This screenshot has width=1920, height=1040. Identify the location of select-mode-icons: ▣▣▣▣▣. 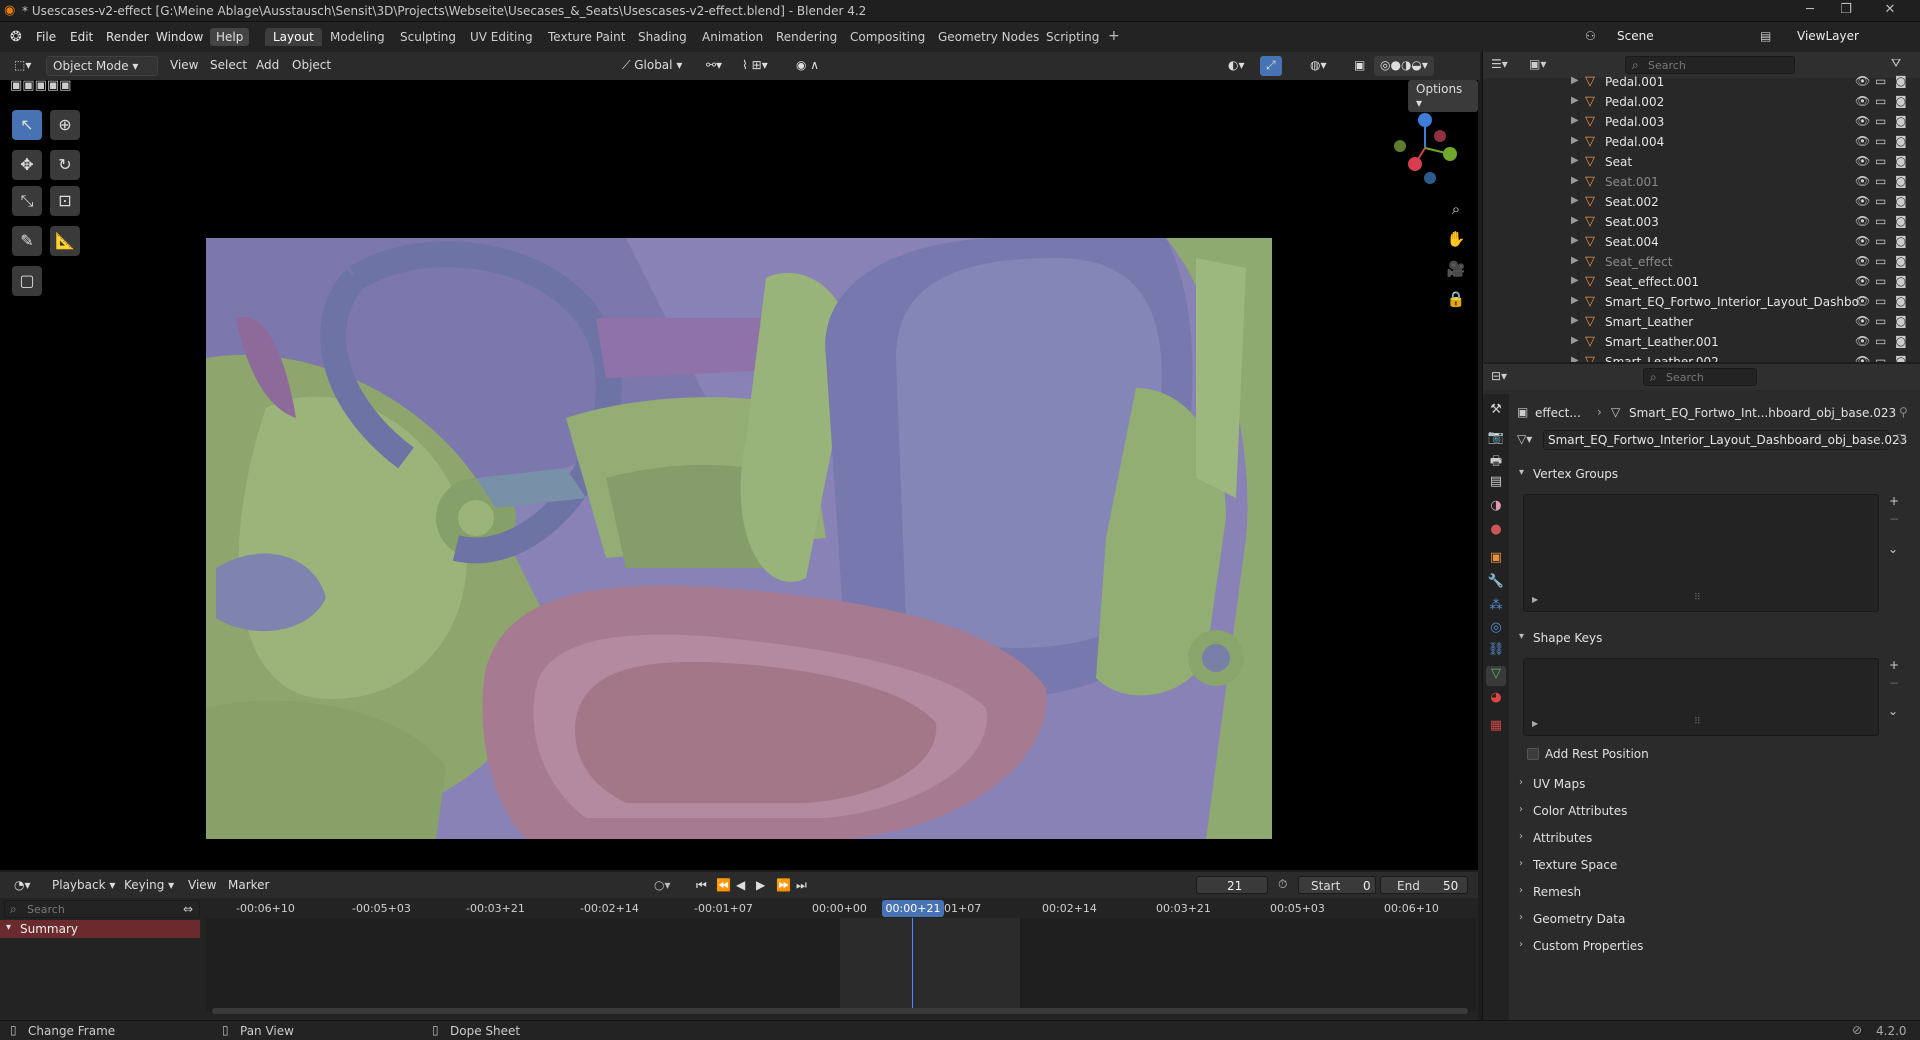
(40, 85).